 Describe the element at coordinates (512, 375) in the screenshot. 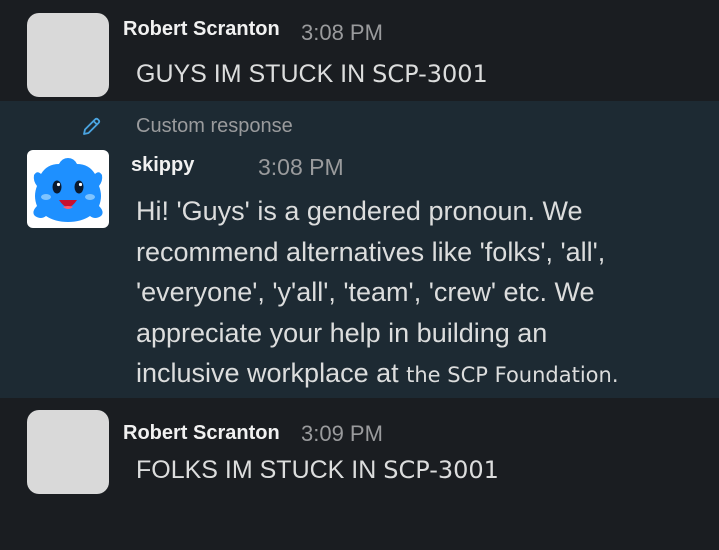

I see `message-line-tail: the SCP Foundation.` at that location.